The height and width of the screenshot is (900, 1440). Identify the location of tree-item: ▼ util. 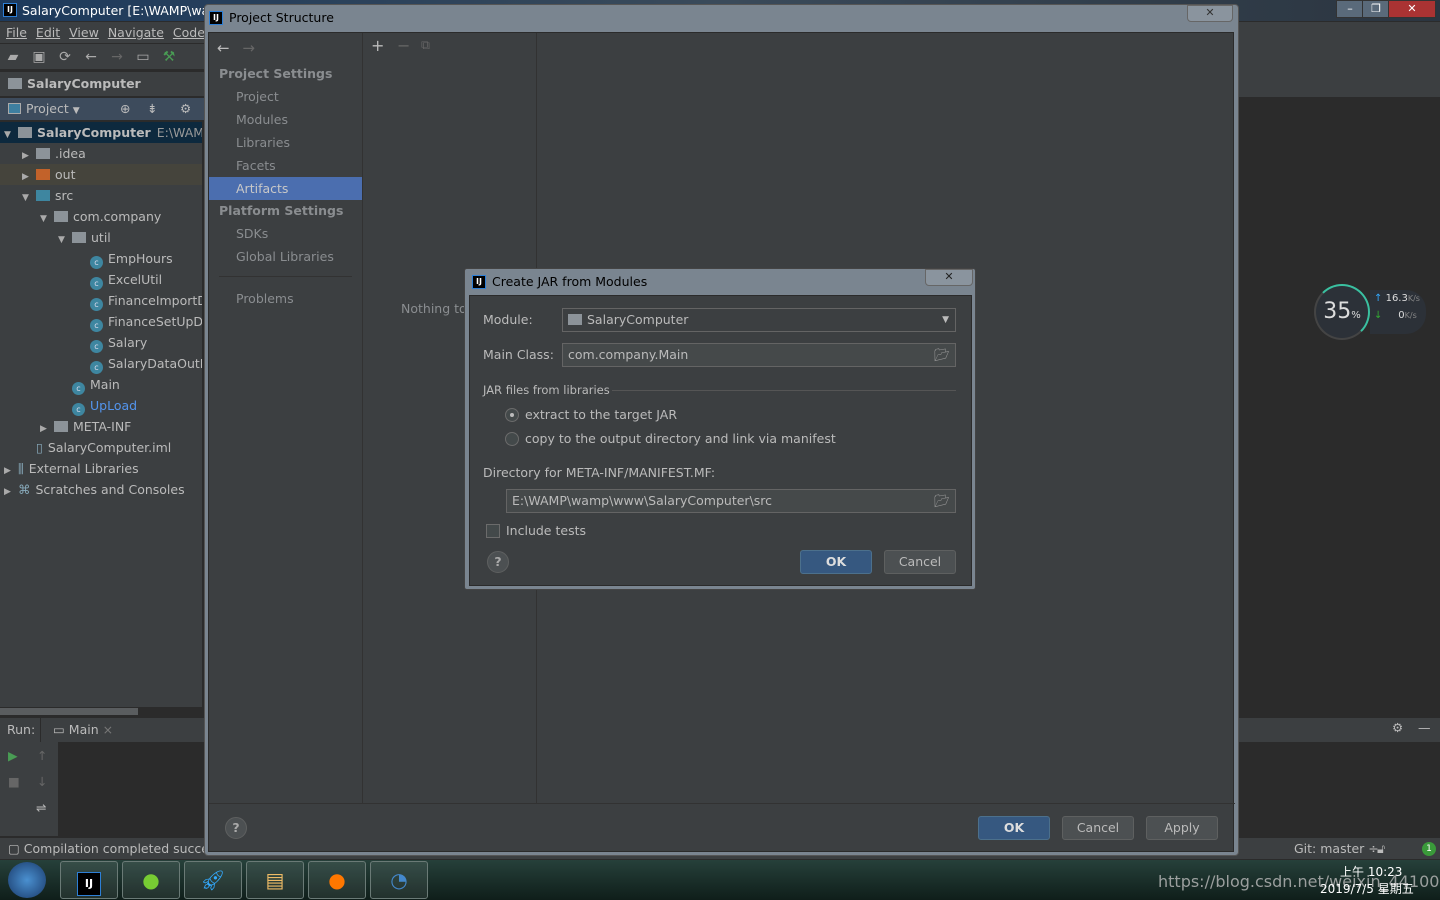
(101, 237).